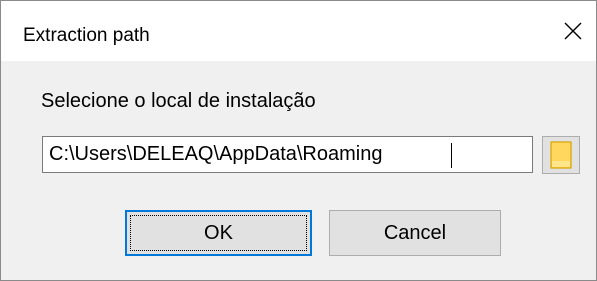 The height and width of the screenshot is (281, 597). Describe the element at coordinates (287, 154) in the screenshot. I see `path-input` at that location.